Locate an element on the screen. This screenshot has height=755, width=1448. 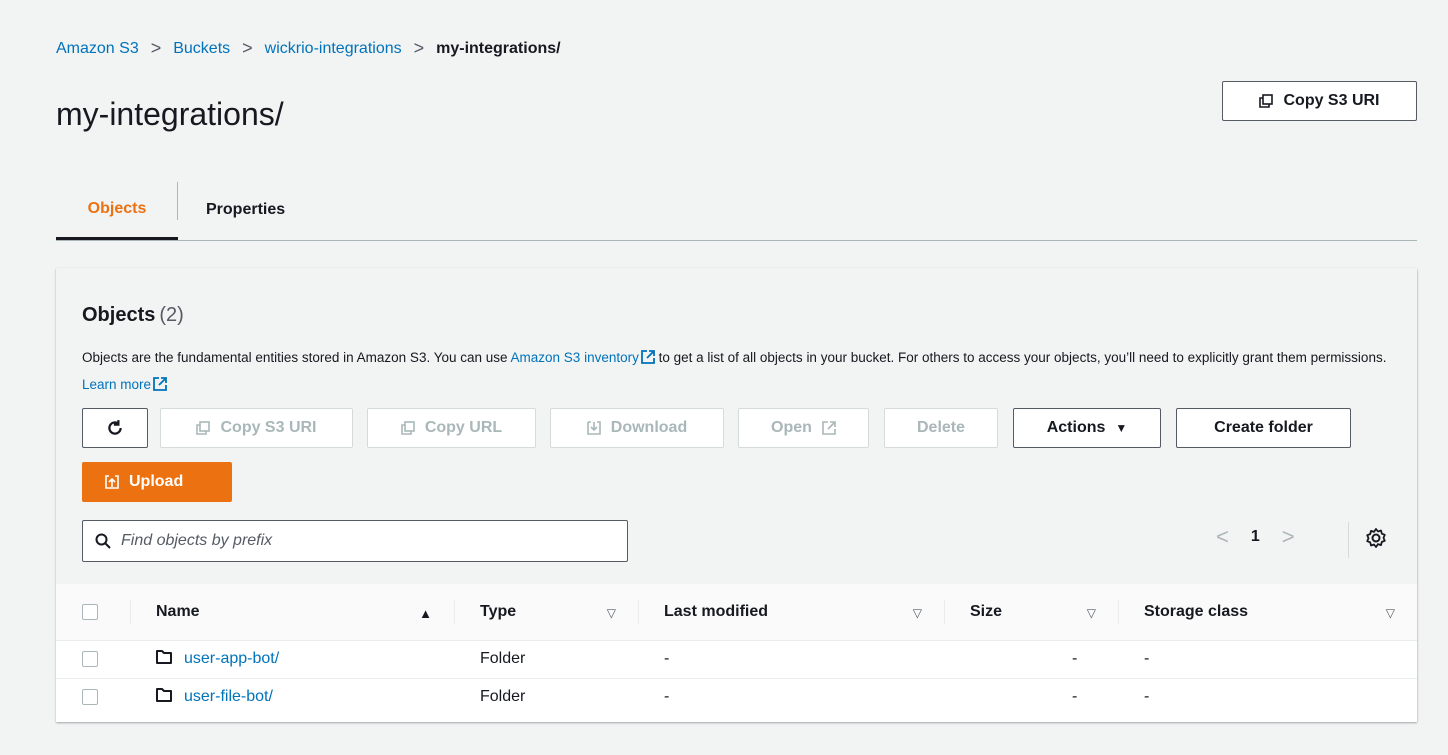
select-all-header is located at coordinates (93, 612).